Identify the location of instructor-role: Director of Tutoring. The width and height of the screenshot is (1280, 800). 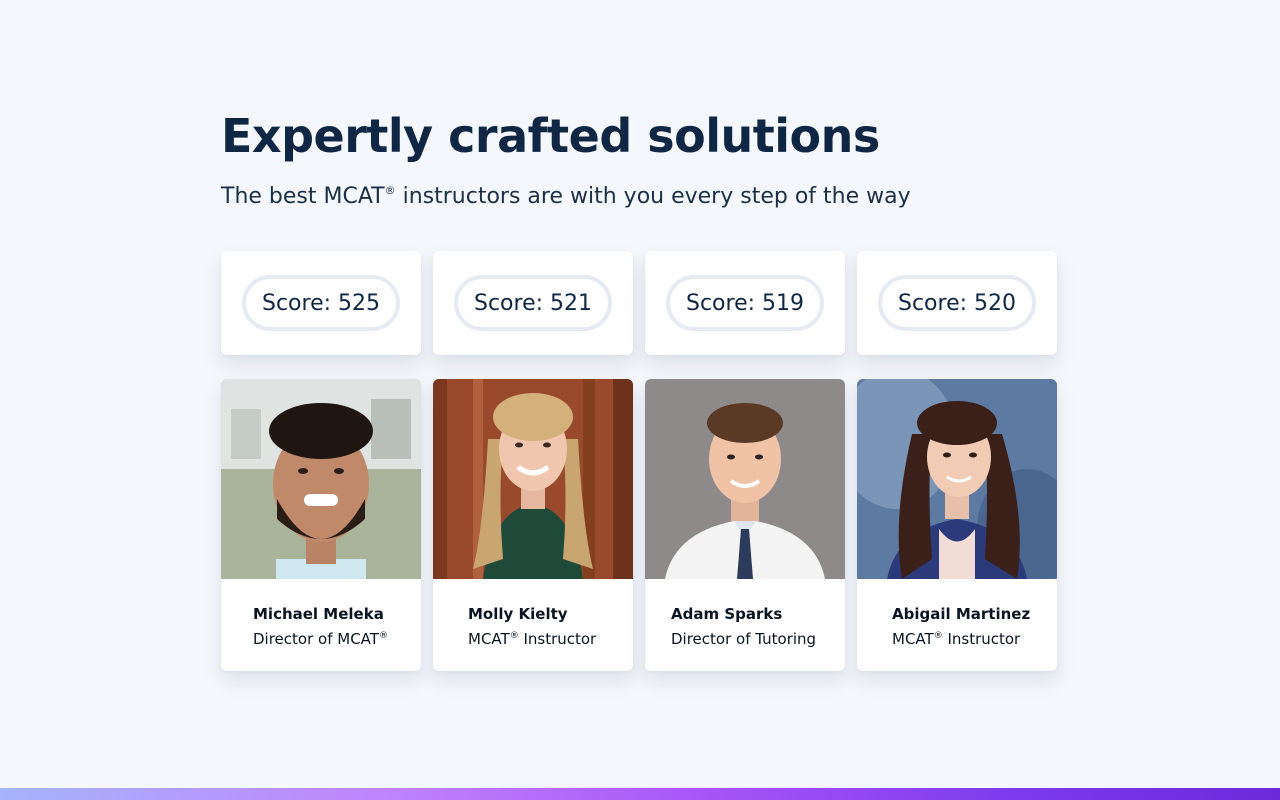
(758, 637).